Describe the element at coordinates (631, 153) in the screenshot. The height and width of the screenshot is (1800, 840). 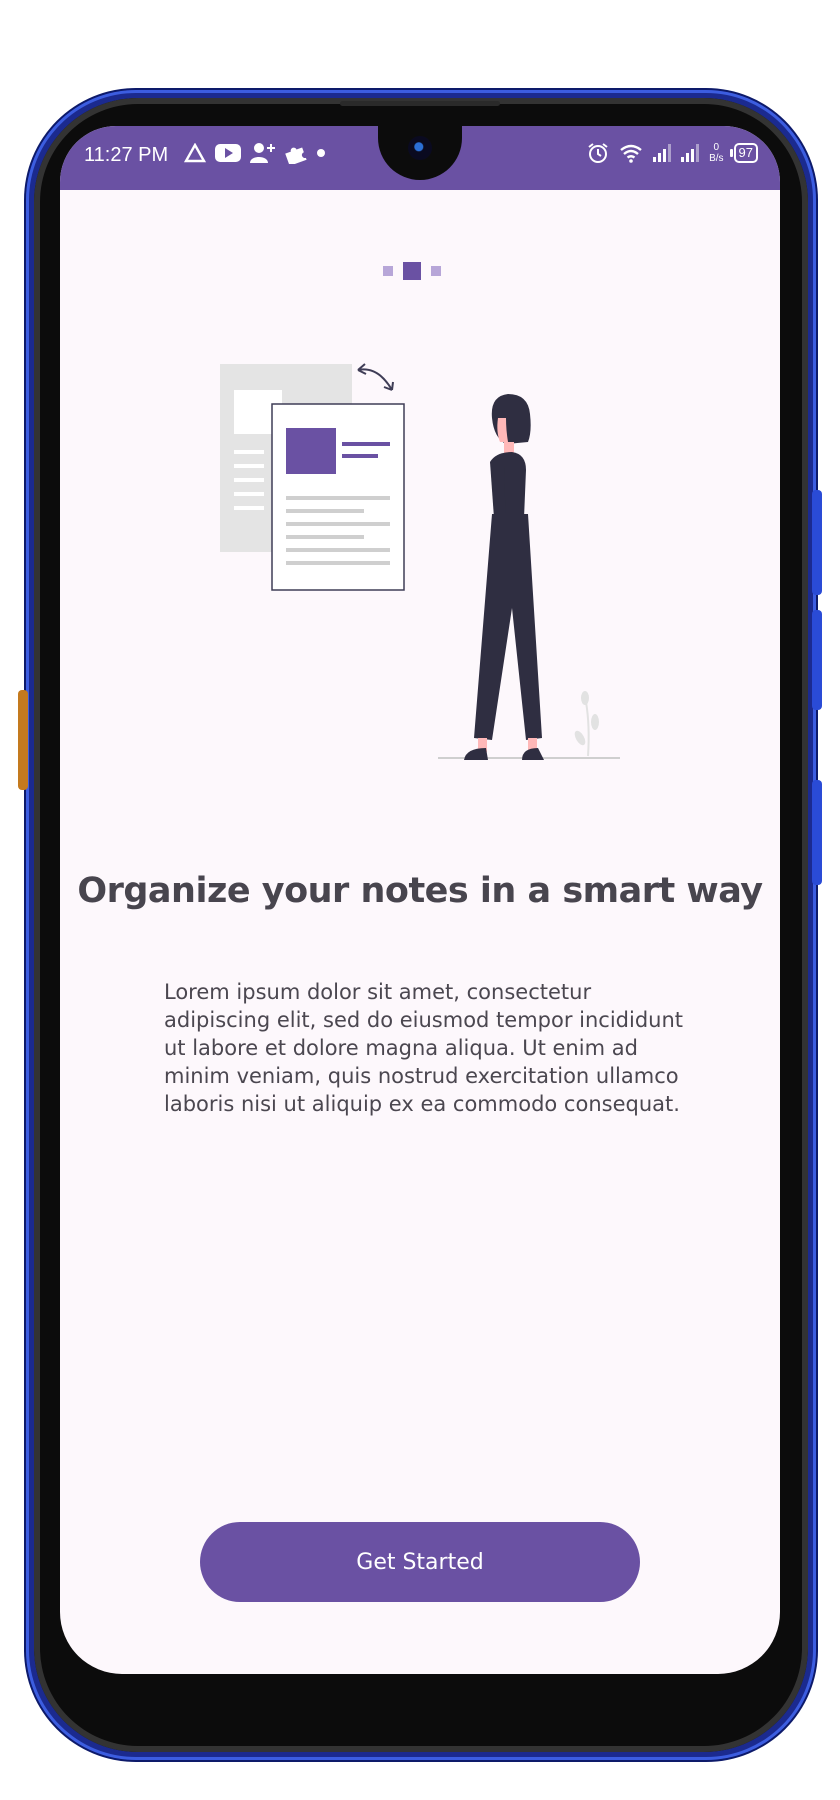
I see `wifi-icon` at that location.